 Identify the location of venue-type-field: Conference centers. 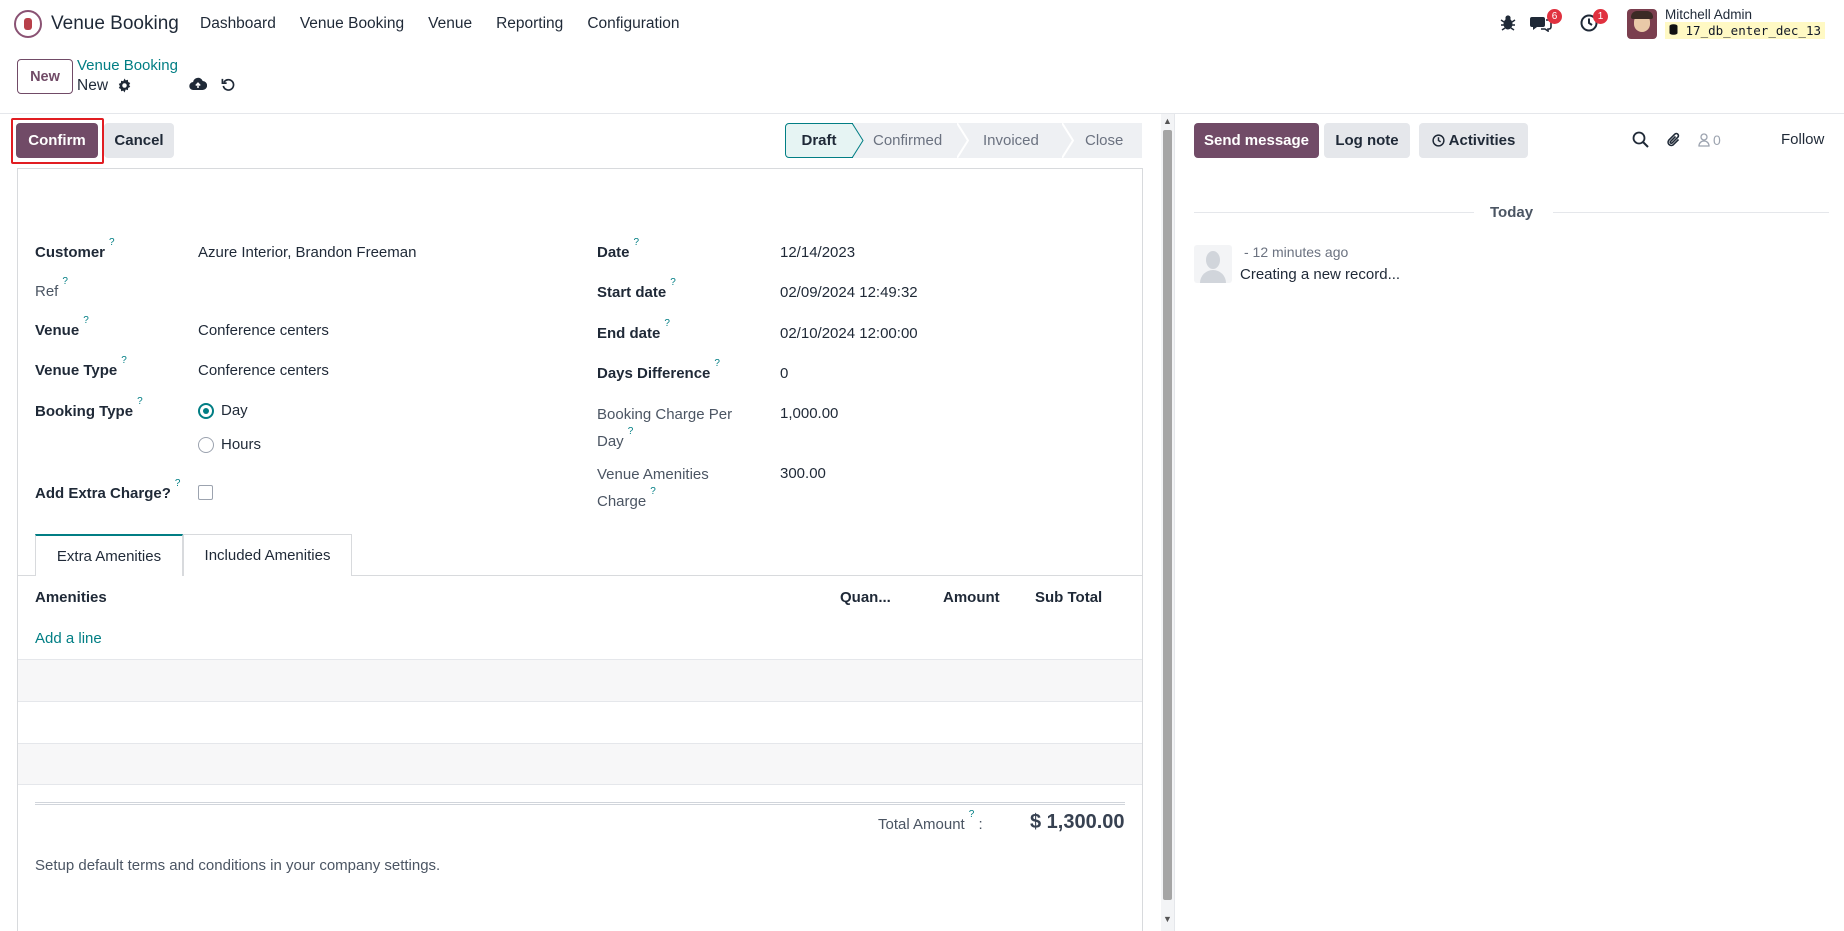
(263, 370).